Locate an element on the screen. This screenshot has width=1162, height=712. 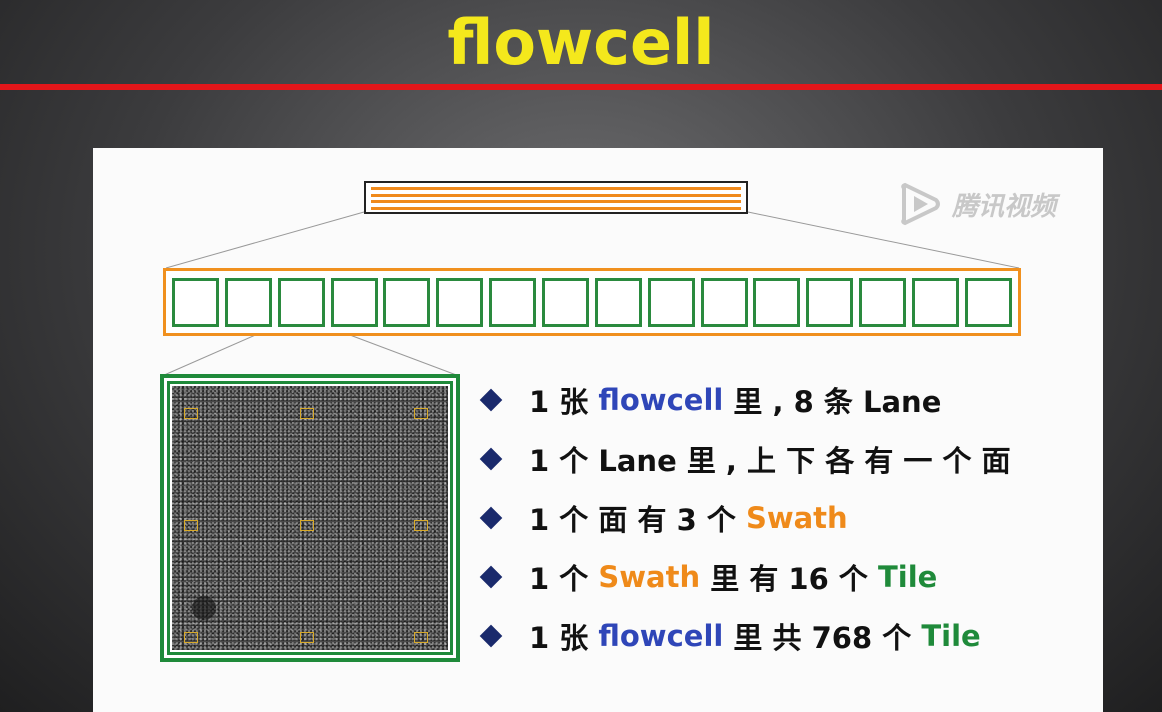
bullet-text: 里 共 768 个 is located at coordinates (822, 637).